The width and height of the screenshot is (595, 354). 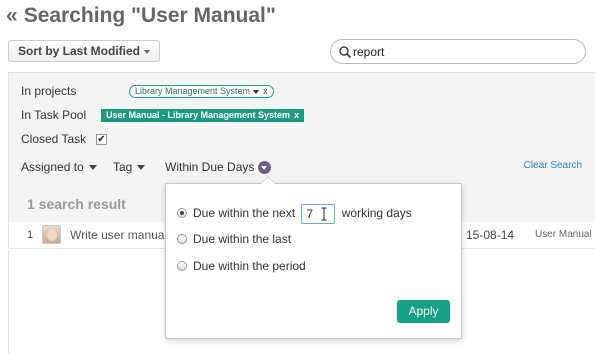 I want to click on due-next-radio, so click(x=182, y=213).